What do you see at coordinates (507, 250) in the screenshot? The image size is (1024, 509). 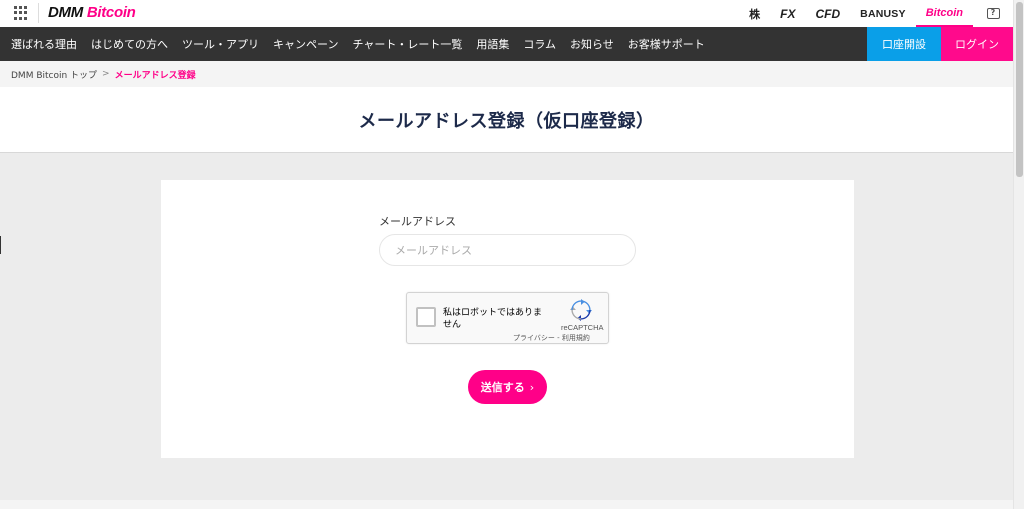 I see `email-input` at bounding box center [507, 250].